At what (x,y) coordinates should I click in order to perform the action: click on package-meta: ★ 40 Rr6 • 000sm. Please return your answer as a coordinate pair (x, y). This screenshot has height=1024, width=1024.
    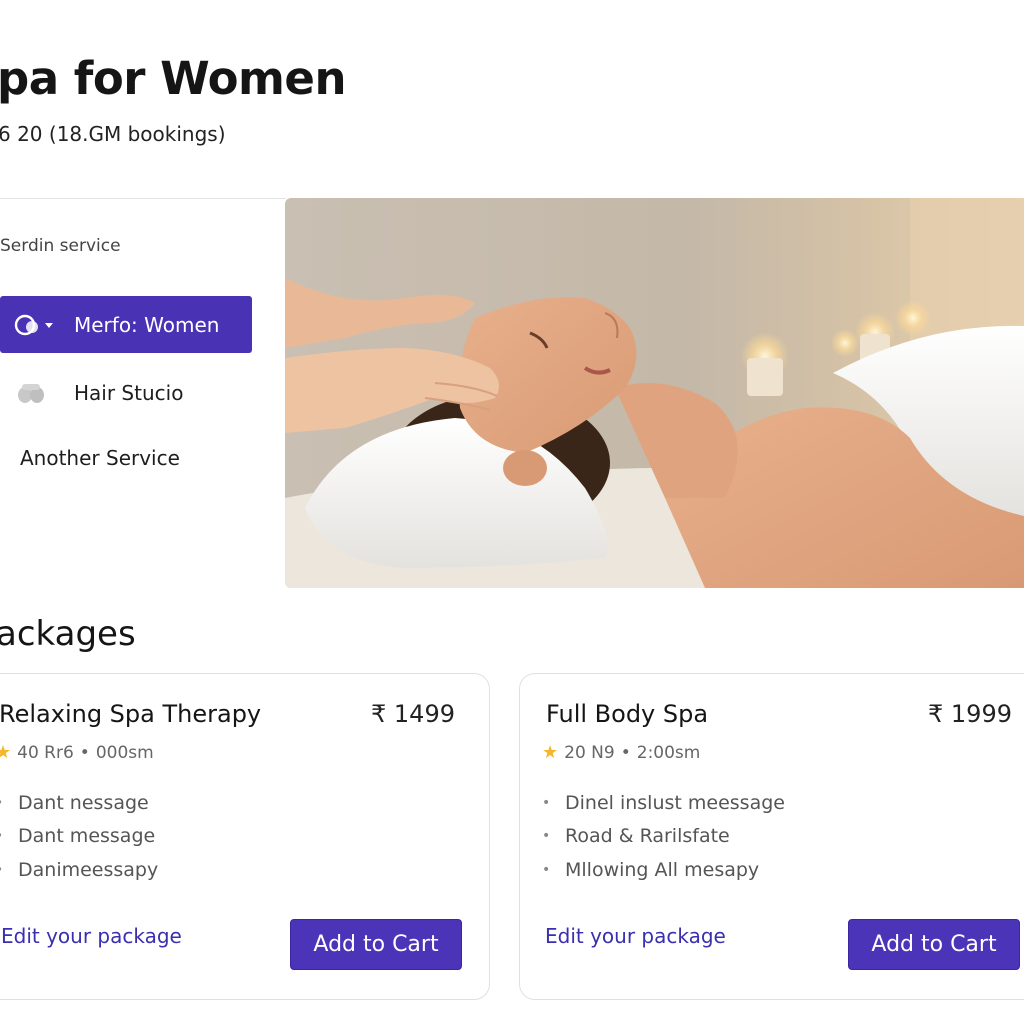
    Looking at the image, I should click on (77, 752).